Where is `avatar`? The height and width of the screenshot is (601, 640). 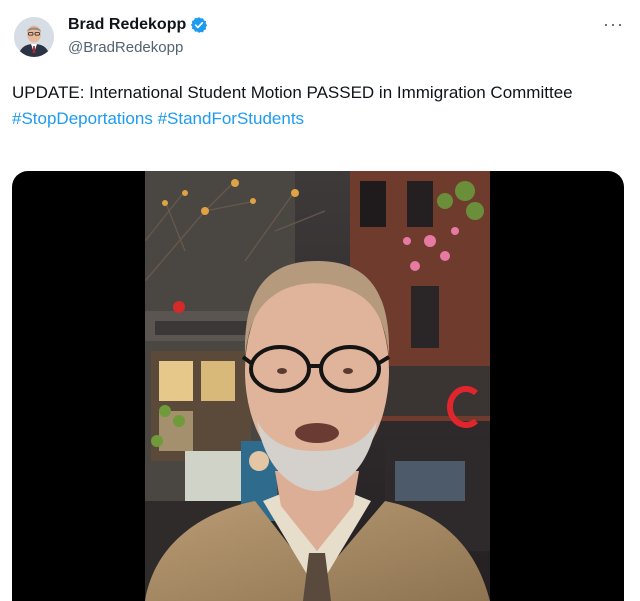 avatar is located at coordinates (34, 37).